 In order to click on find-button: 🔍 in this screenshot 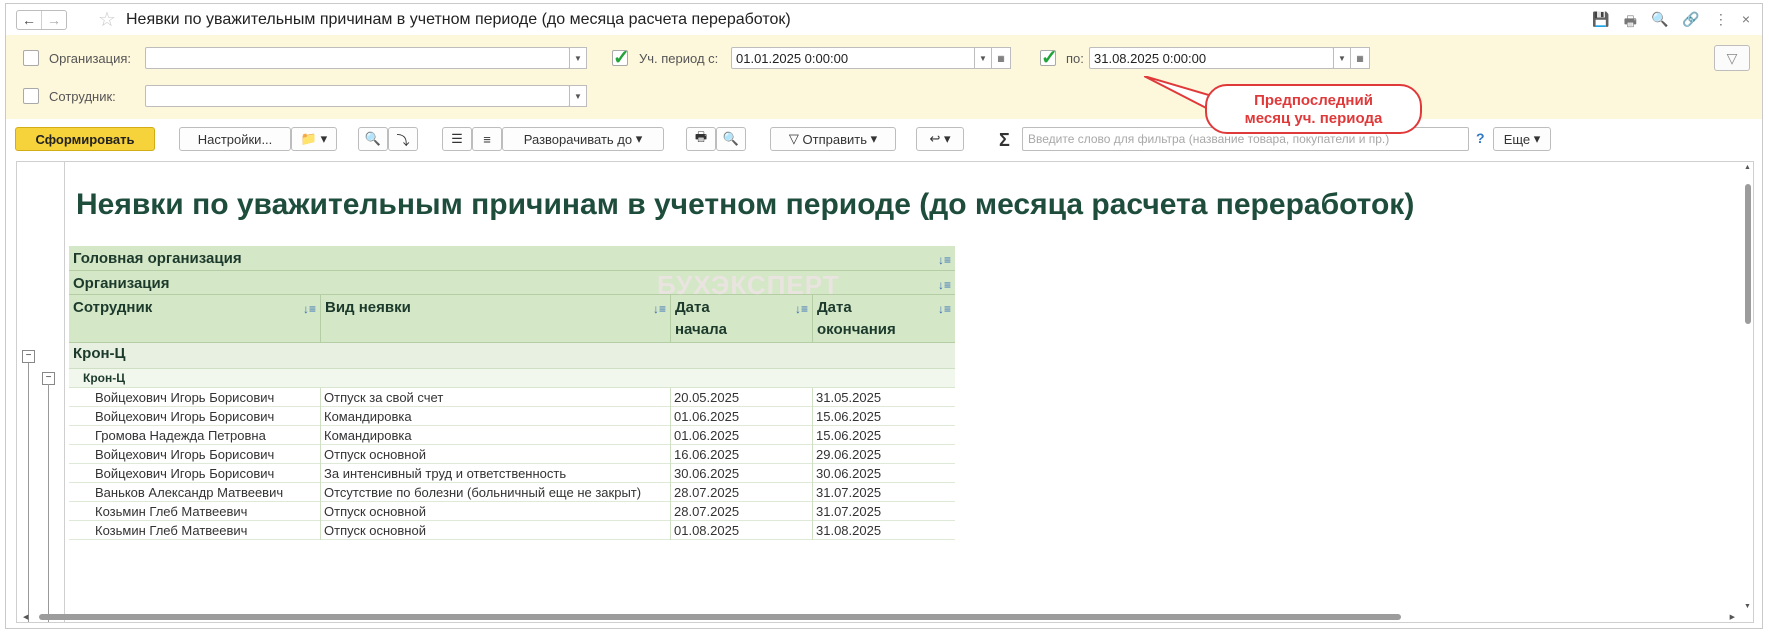, I will do `click(373, 139)`.